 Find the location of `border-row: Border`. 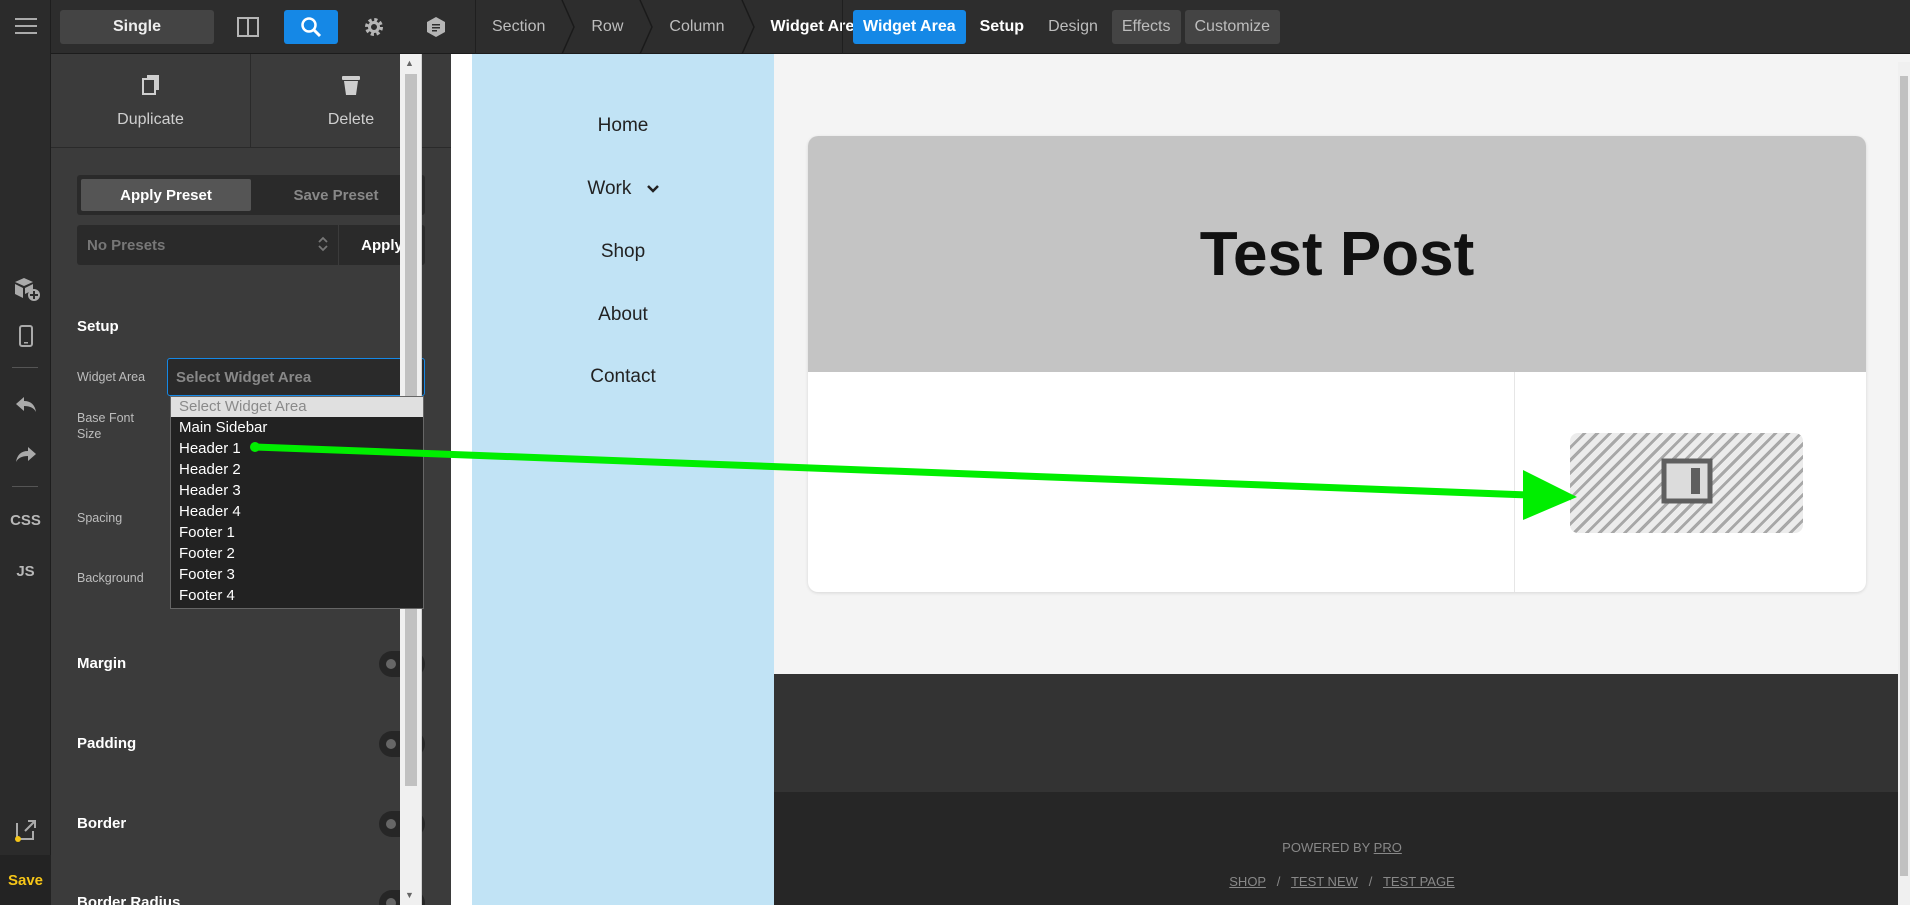

border-row: Border is located at coordinates (251, 824).